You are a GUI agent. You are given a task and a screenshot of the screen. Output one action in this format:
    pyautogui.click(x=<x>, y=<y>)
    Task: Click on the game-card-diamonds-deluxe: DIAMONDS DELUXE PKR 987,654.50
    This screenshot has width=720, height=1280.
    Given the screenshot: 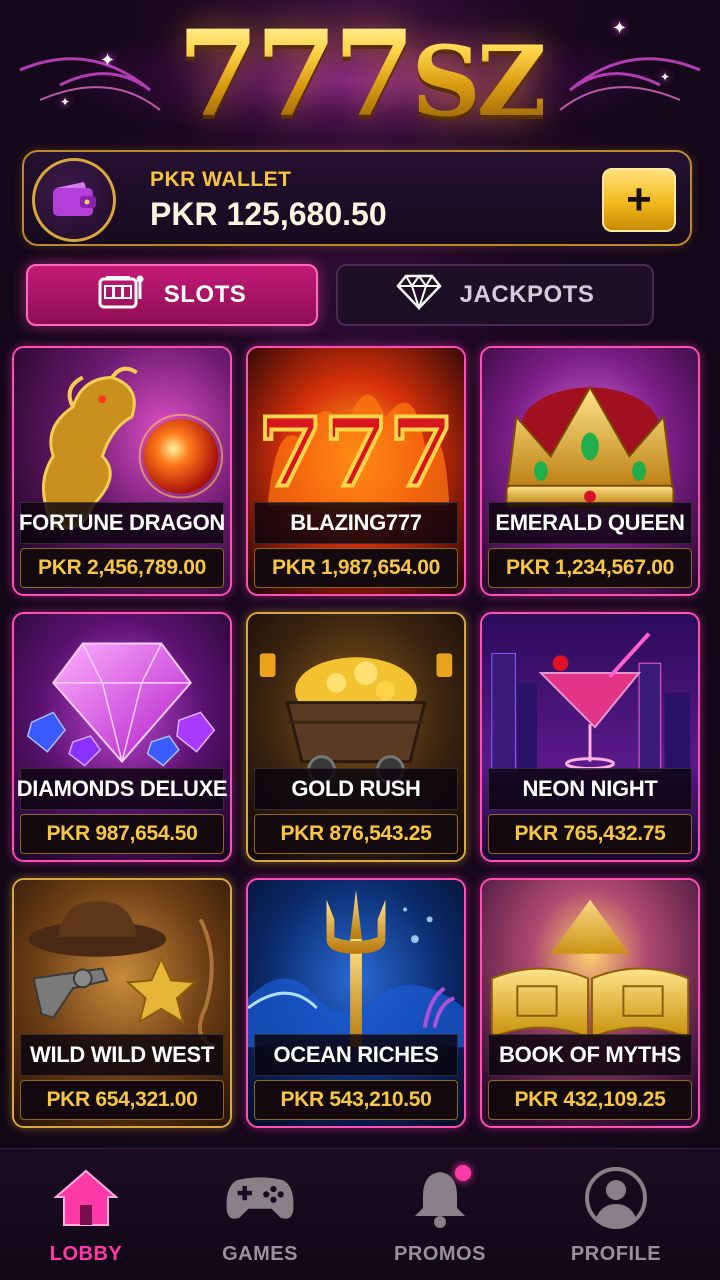 What is the action you would take?
    pyautogui.click(x=122, y=737)
    